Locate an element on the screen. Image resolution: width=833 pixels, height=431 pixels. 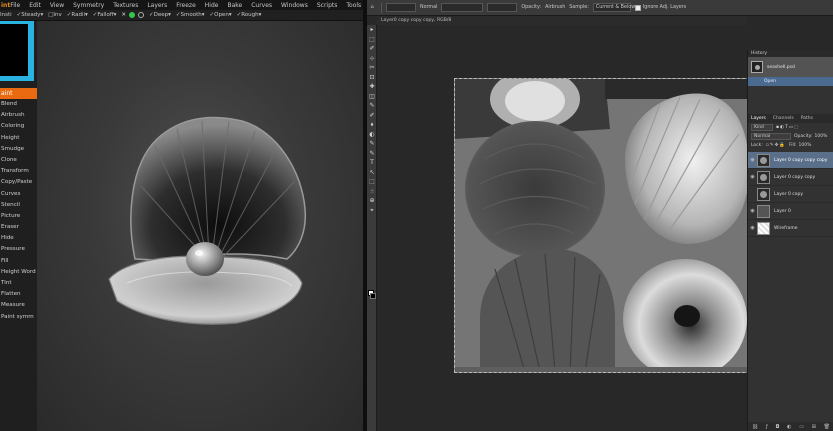
close-icon: ✕ is located at coordinates (123, 15).